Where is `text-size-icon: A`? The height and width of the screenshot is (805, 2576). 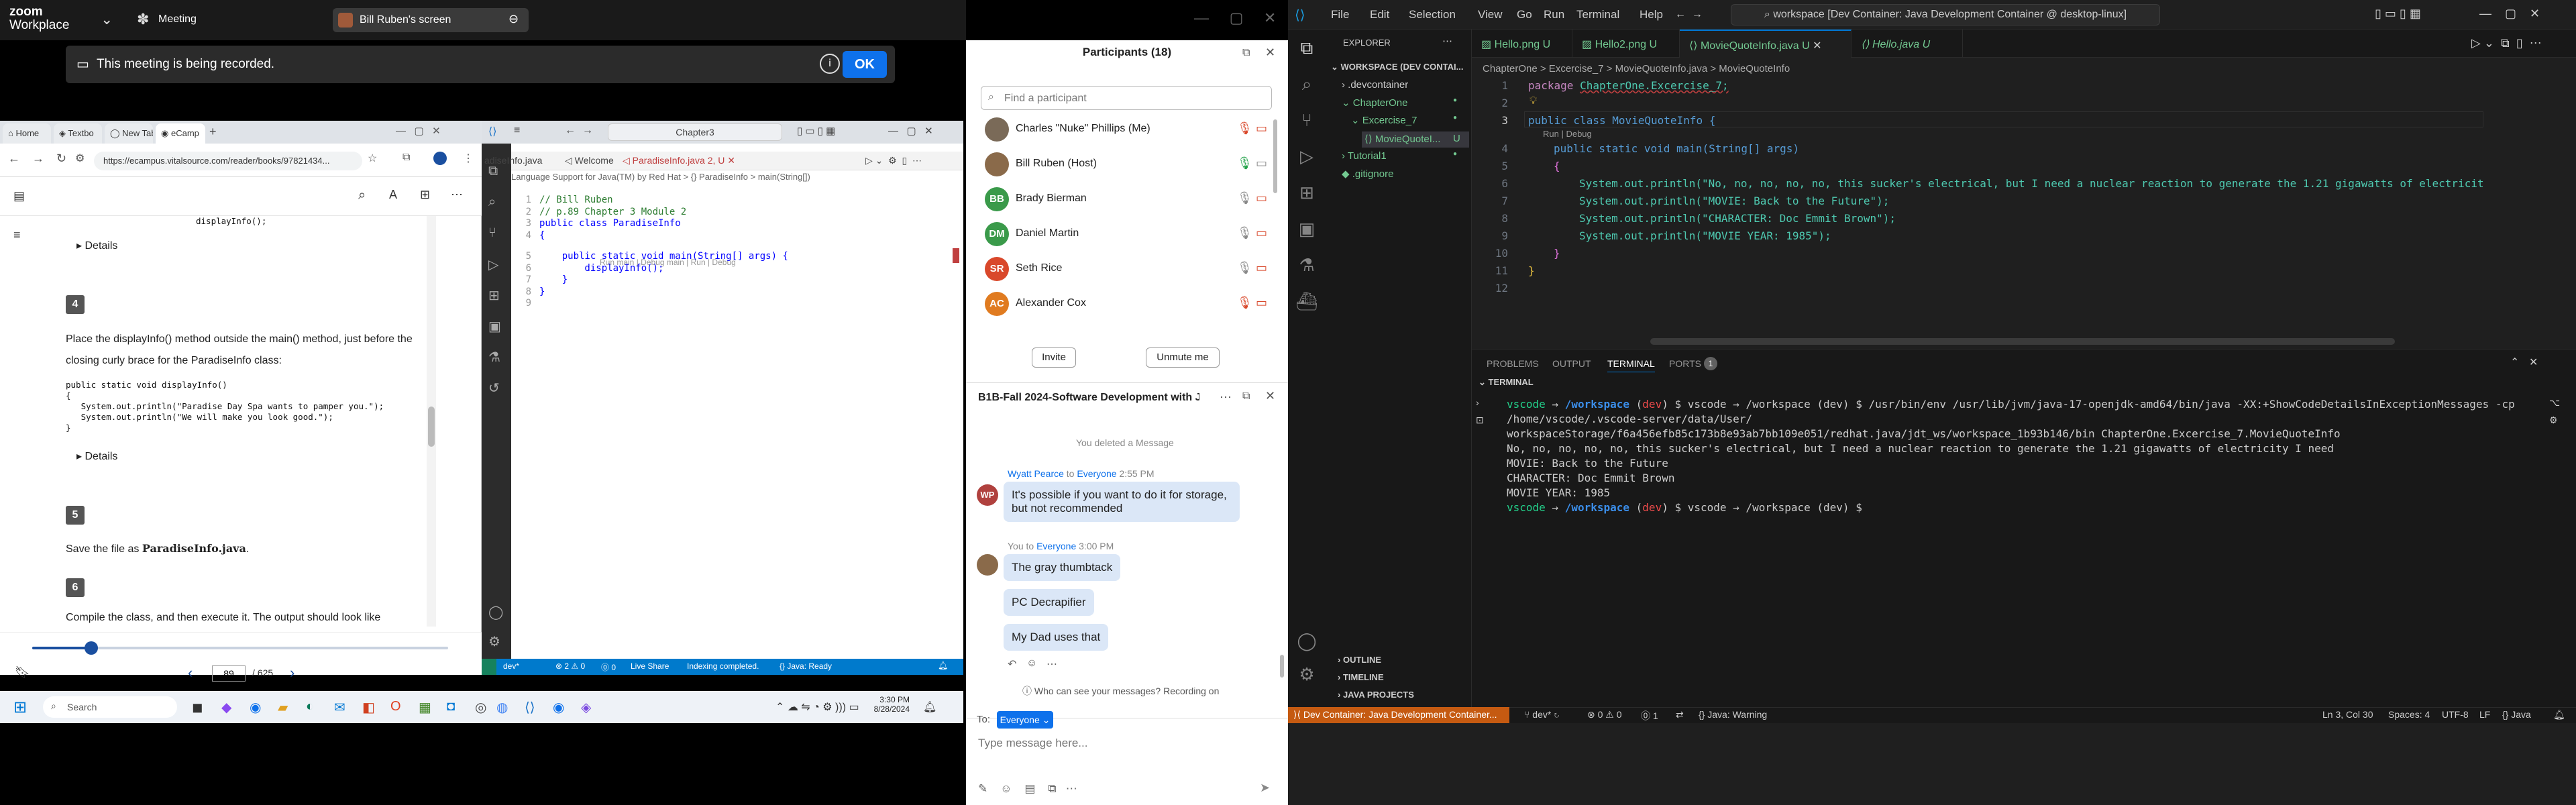
text-size-icon: A is located at coordinates (393, 195).